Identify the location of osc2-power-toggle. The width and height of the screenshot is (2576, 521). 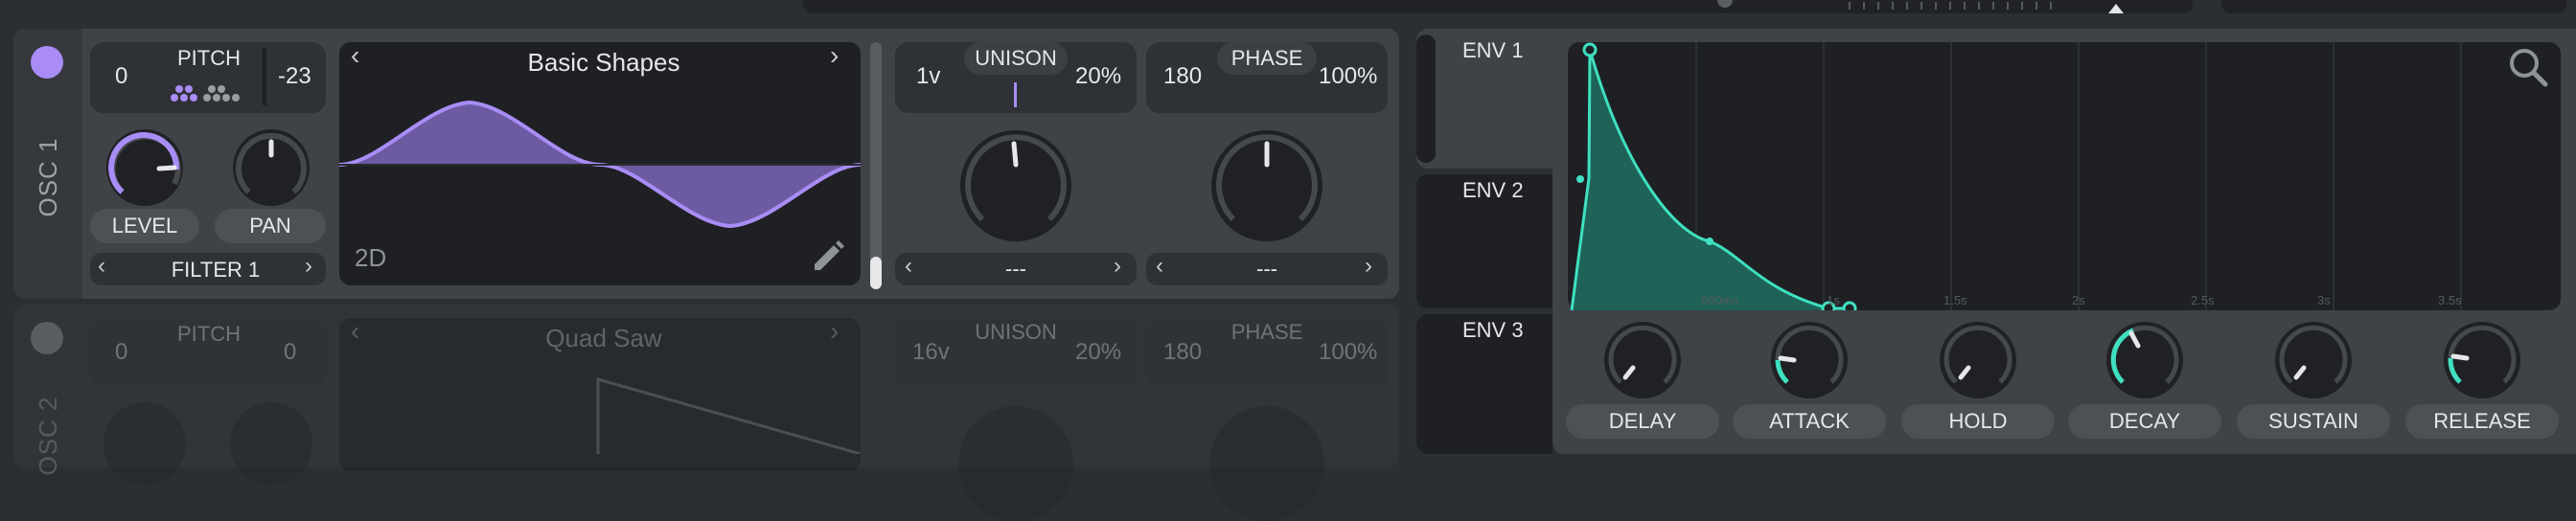
(47, 338).